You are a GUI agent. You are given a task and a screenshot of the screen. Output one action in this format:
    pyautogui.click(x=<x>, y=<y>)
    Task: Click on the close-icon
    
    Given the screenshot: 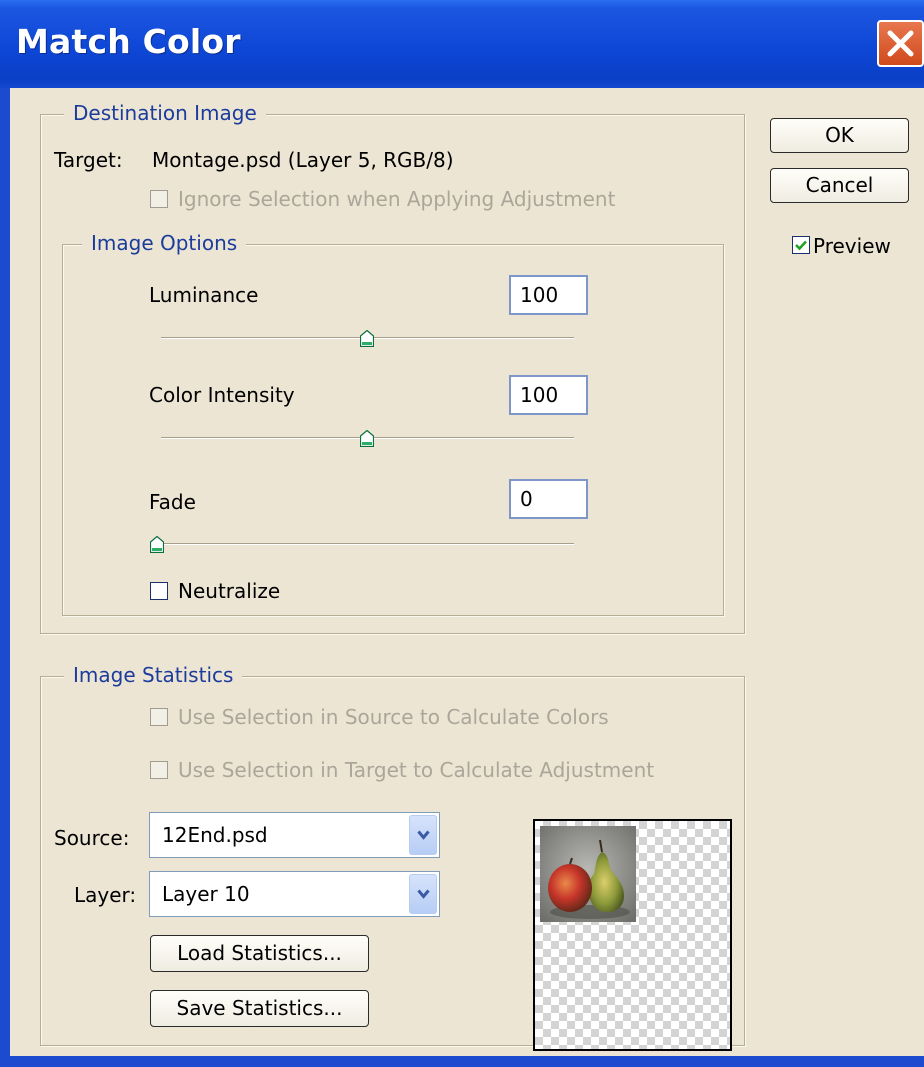 What is the action you would take?
    pyautogui.click(x=900, y=43)
    